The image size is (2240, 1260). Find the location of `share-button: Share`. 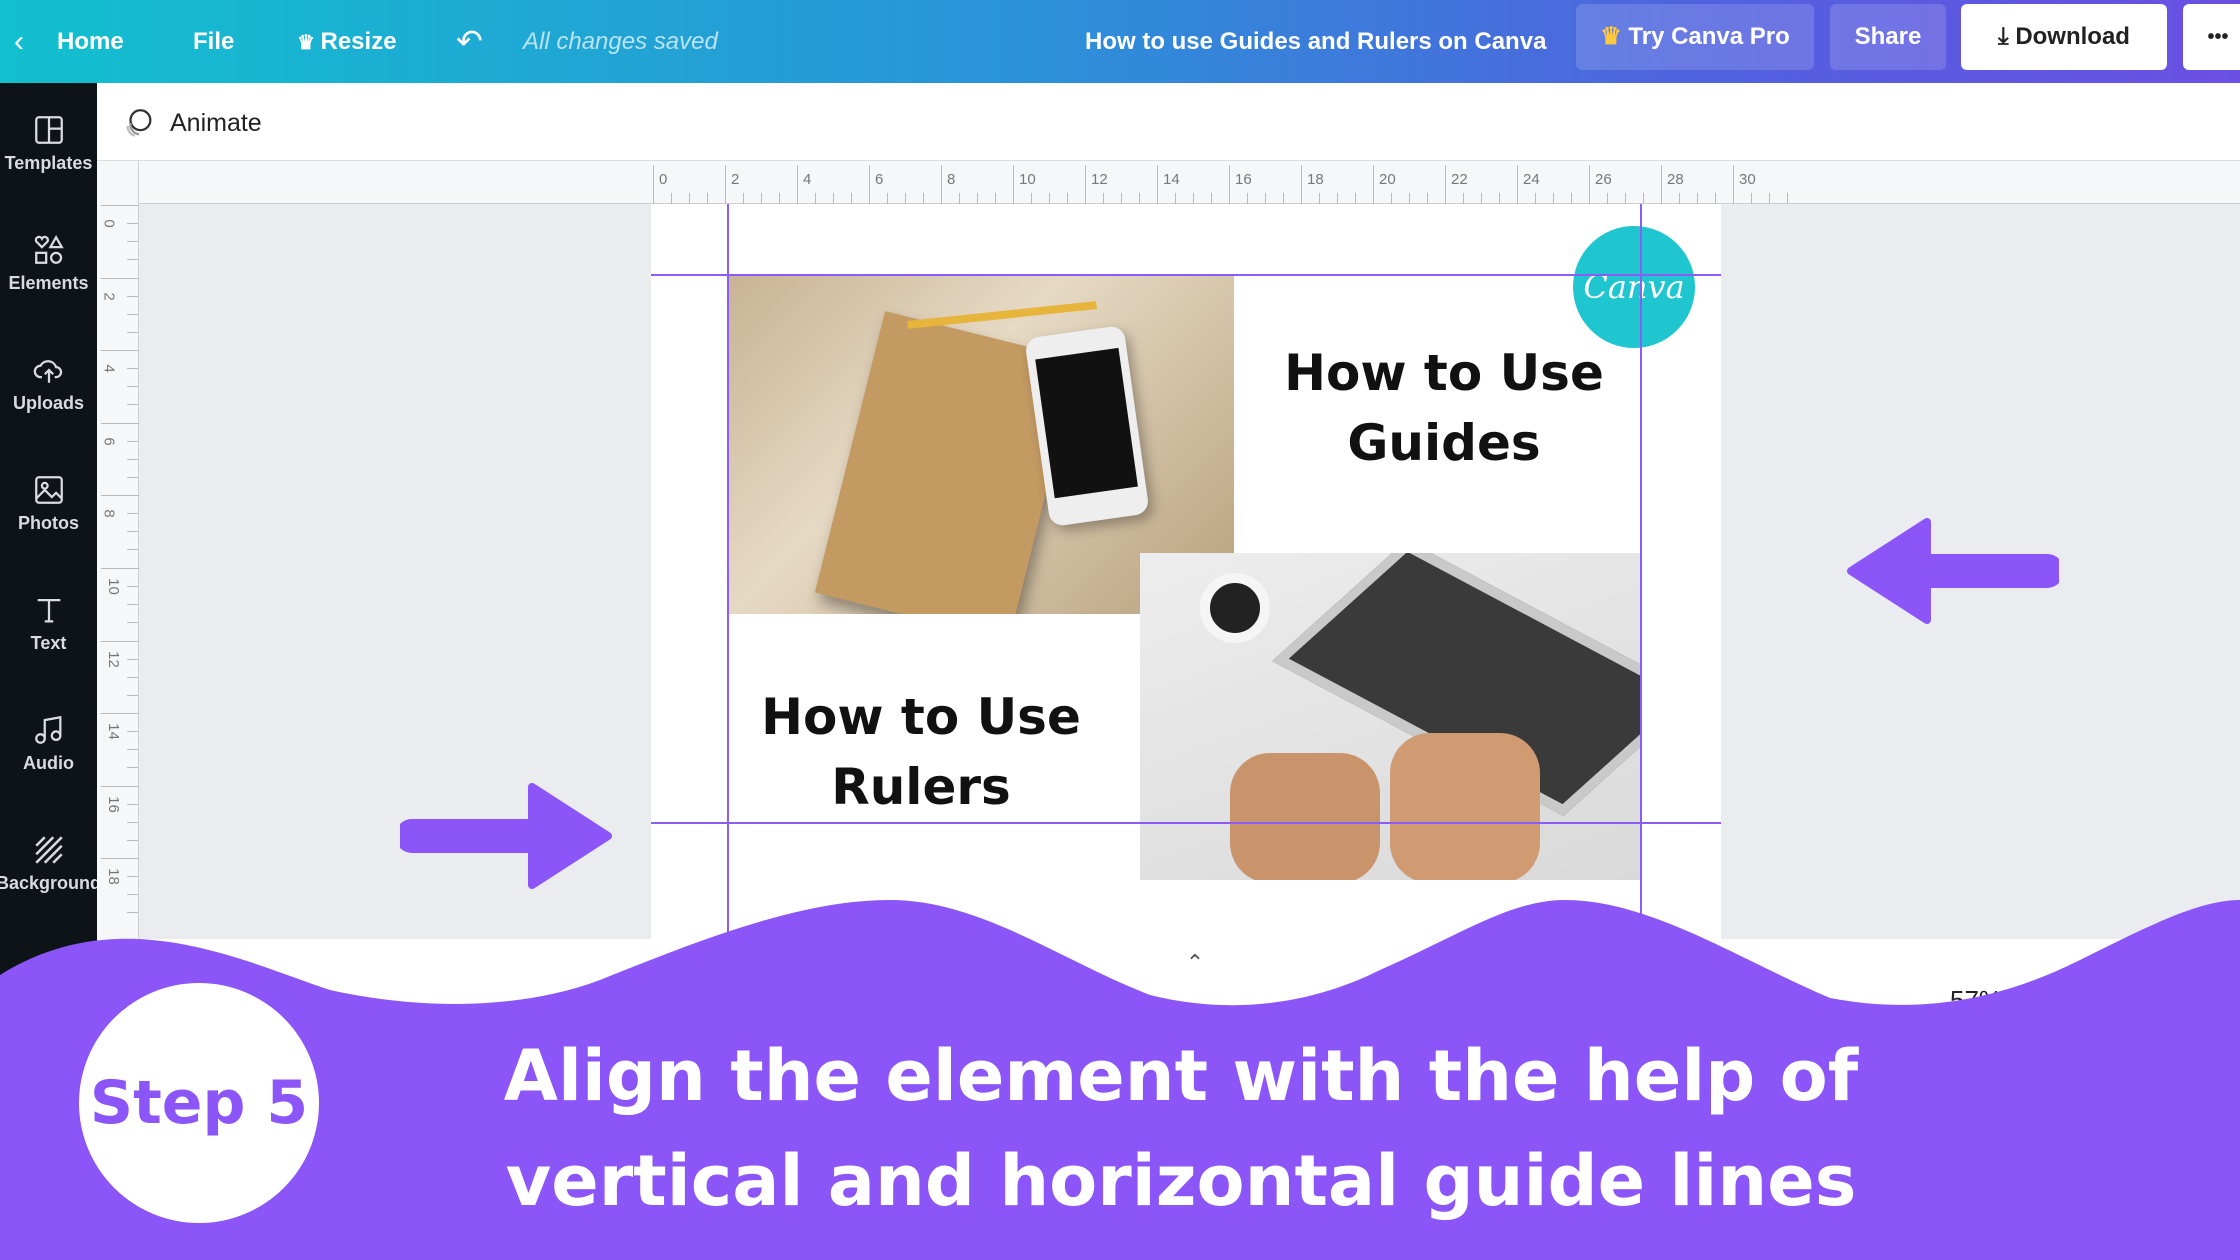

share-button: Share is located at coordinates (1888, 37).